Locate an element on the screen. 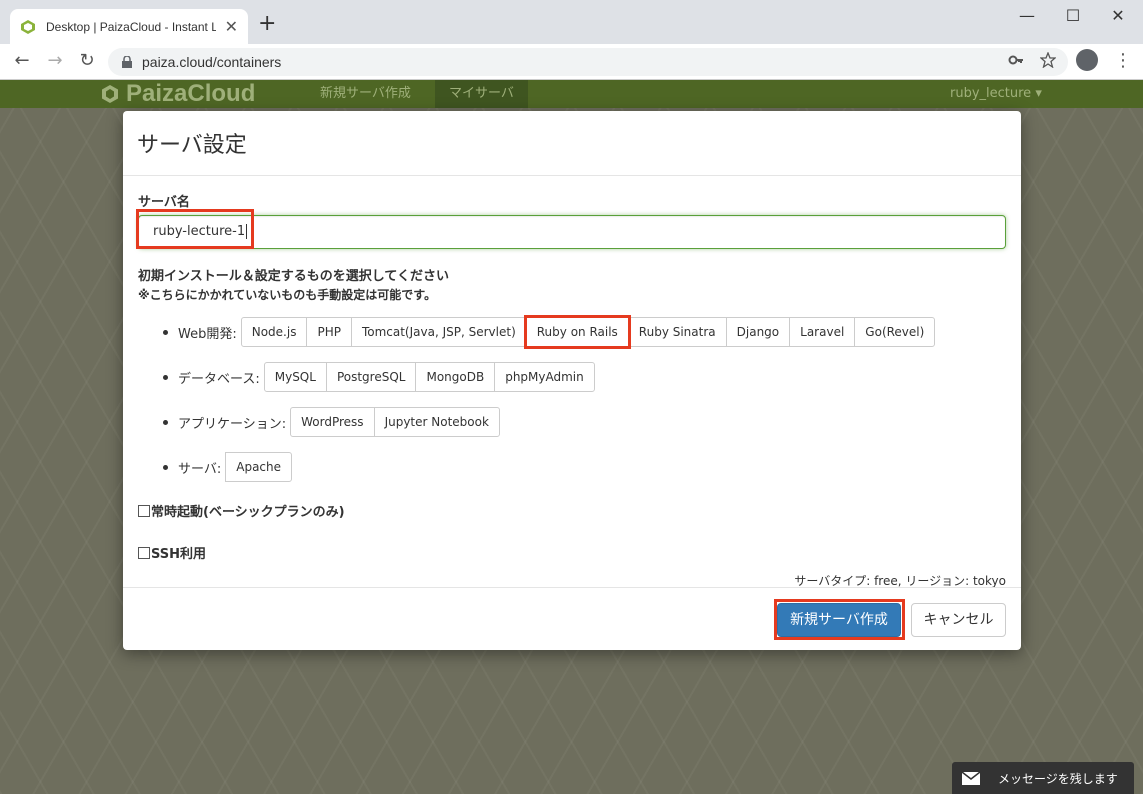 This screenshot has height=794, width=1143. server-options: Apache is located at coordinates (259, 467).